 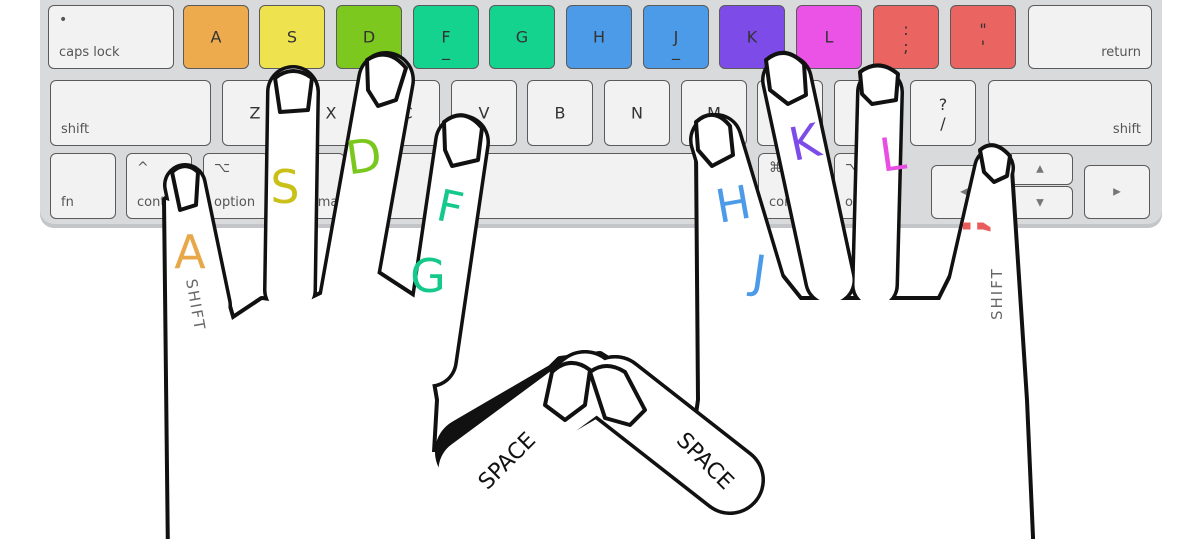 I want to click on finger-label-s: S, so click(x=284, y=187).